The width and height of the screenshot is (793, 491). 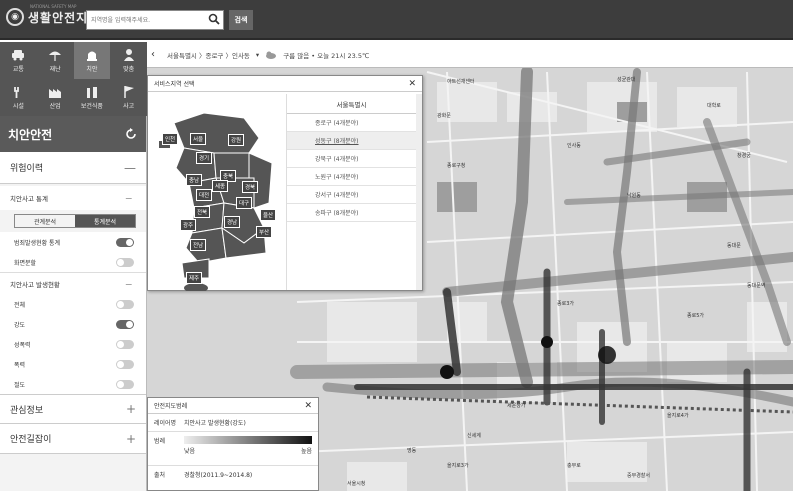 What do you see at coordinates (233, 474) in the screenshot?
I see `legend-source-row: 출처 경찰청(2011.9~2014.8)` at bounding box center [233, 474].